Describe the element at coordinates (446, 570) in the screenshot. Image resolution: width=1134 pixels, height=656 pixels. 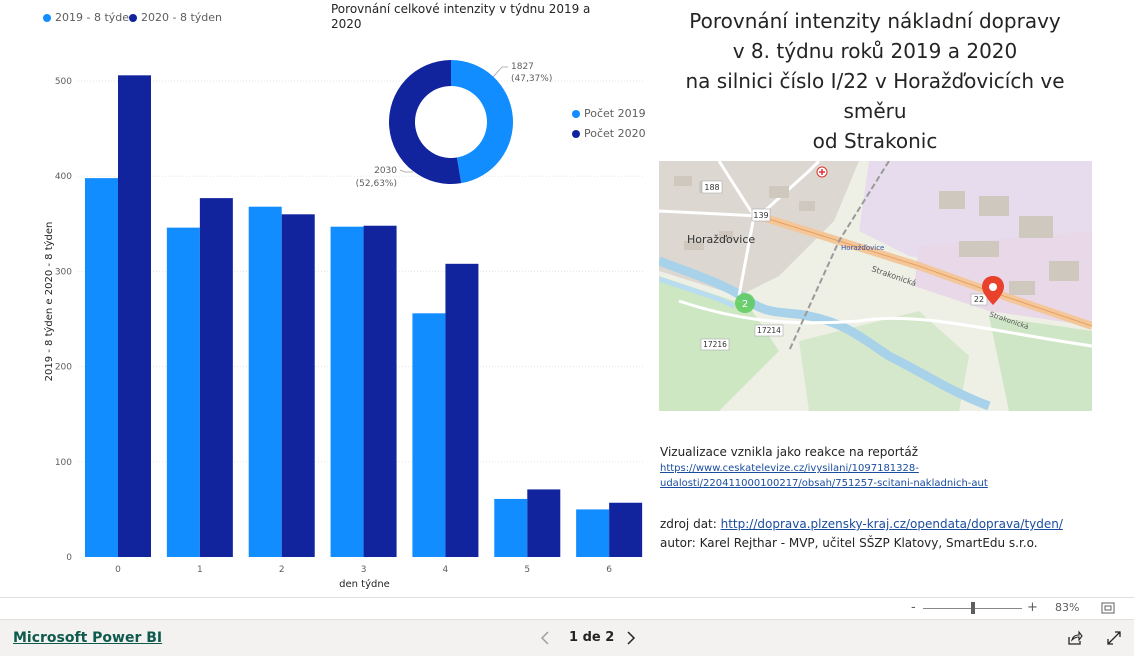
I see `x-tick-label: 4` at that location.